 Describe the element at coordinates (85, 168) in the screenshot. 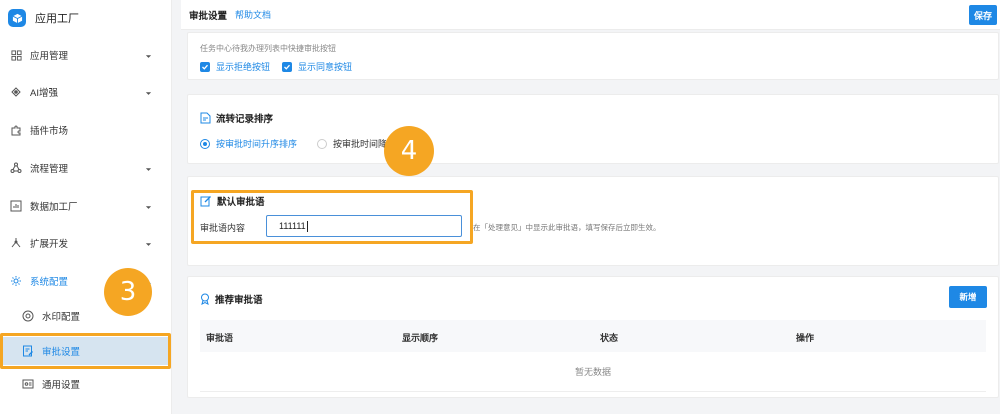

I see `sidebar-item-flow-management: 流程管理` at that location.